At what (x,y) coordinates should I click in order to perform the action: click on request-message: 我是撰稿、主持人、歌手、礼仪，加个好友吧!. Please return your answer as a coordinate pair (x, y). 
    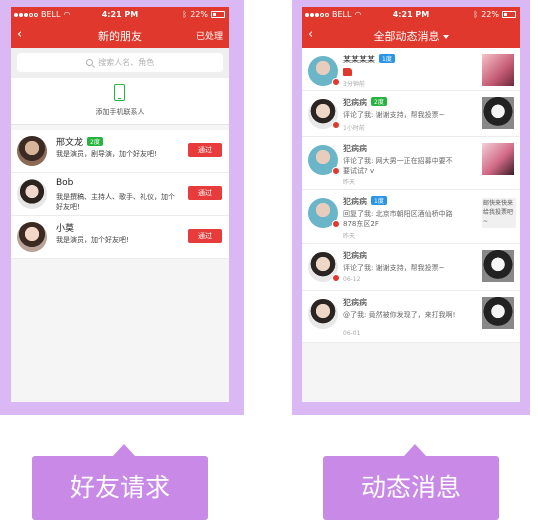
    Looking at the image, I should click on (115, 202).